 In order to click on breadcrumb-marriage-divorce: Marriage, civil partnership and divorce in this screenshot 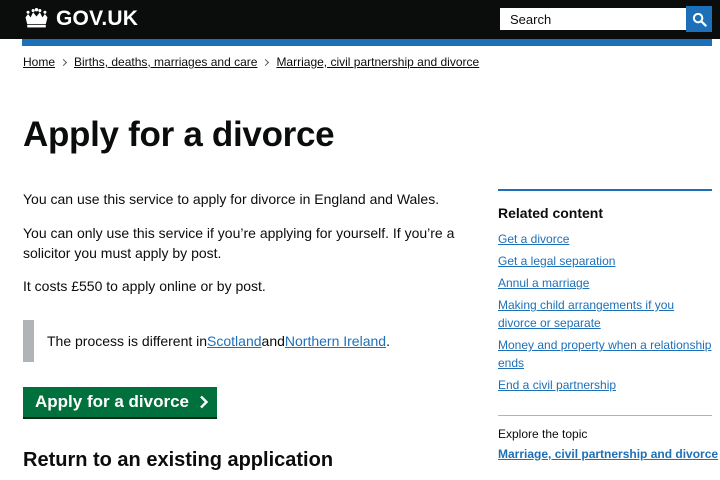, I will do `click(377, 62)`.